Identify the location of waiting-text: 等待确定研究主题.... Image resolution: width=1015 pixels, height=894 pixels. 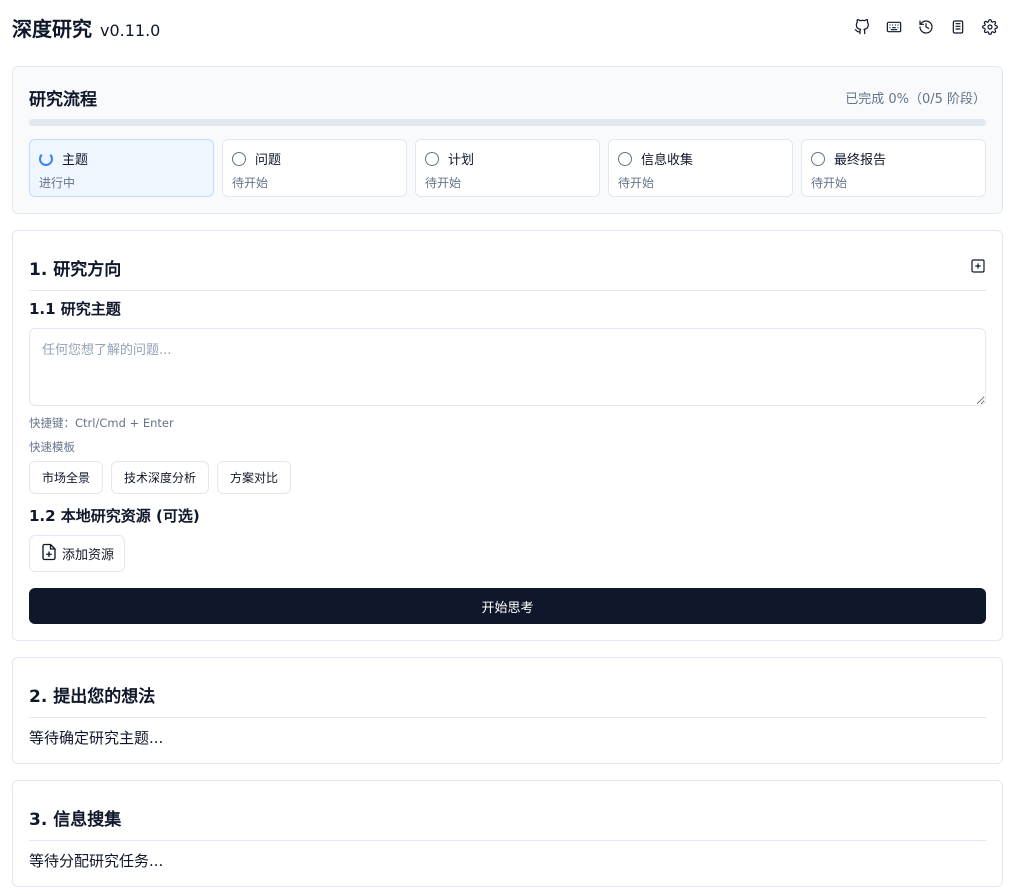
(96, 738).